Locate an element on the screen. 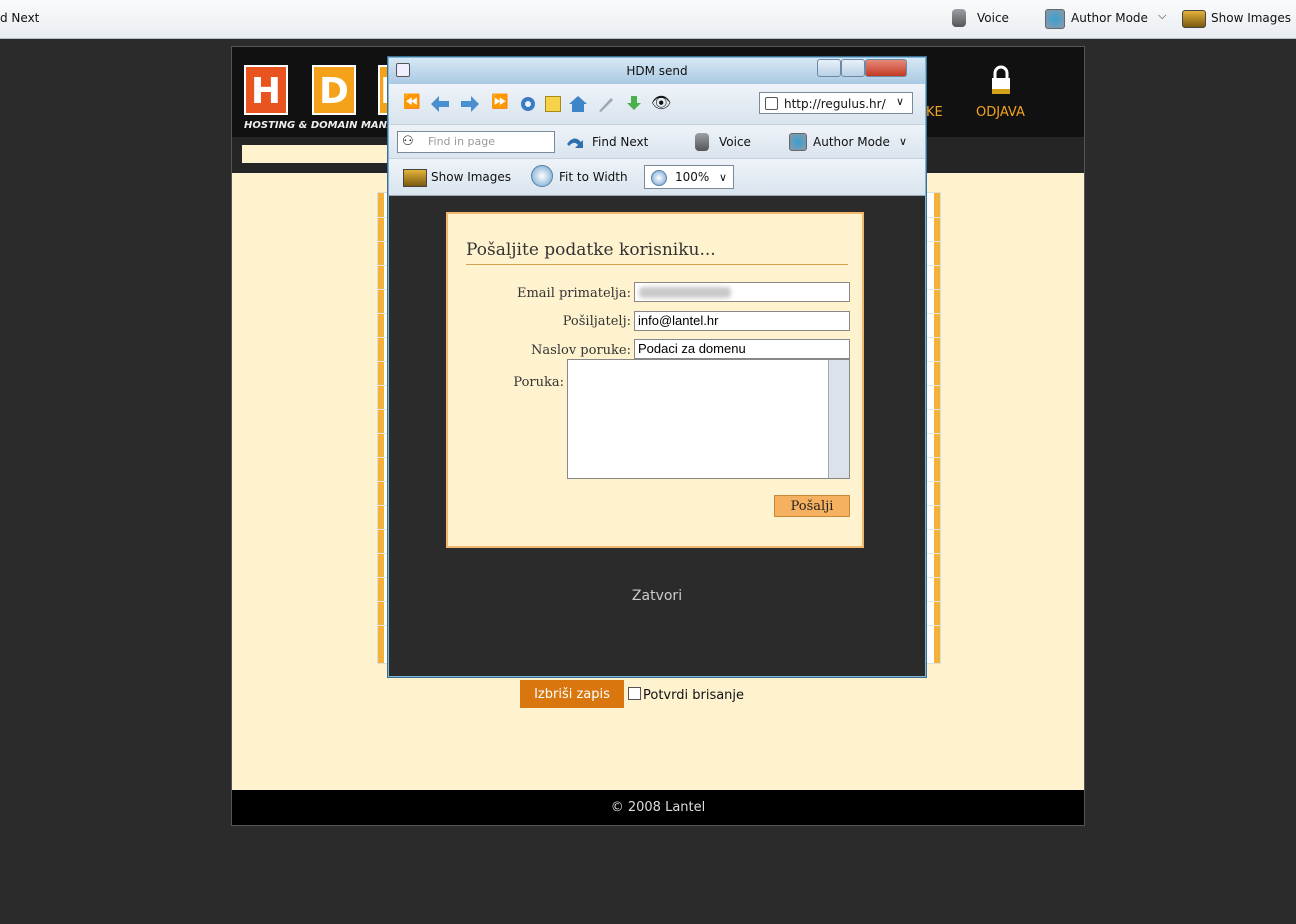 The width and height of the screenshot is (1296, 924). zoom-icon is located at coordinates (659, 178).